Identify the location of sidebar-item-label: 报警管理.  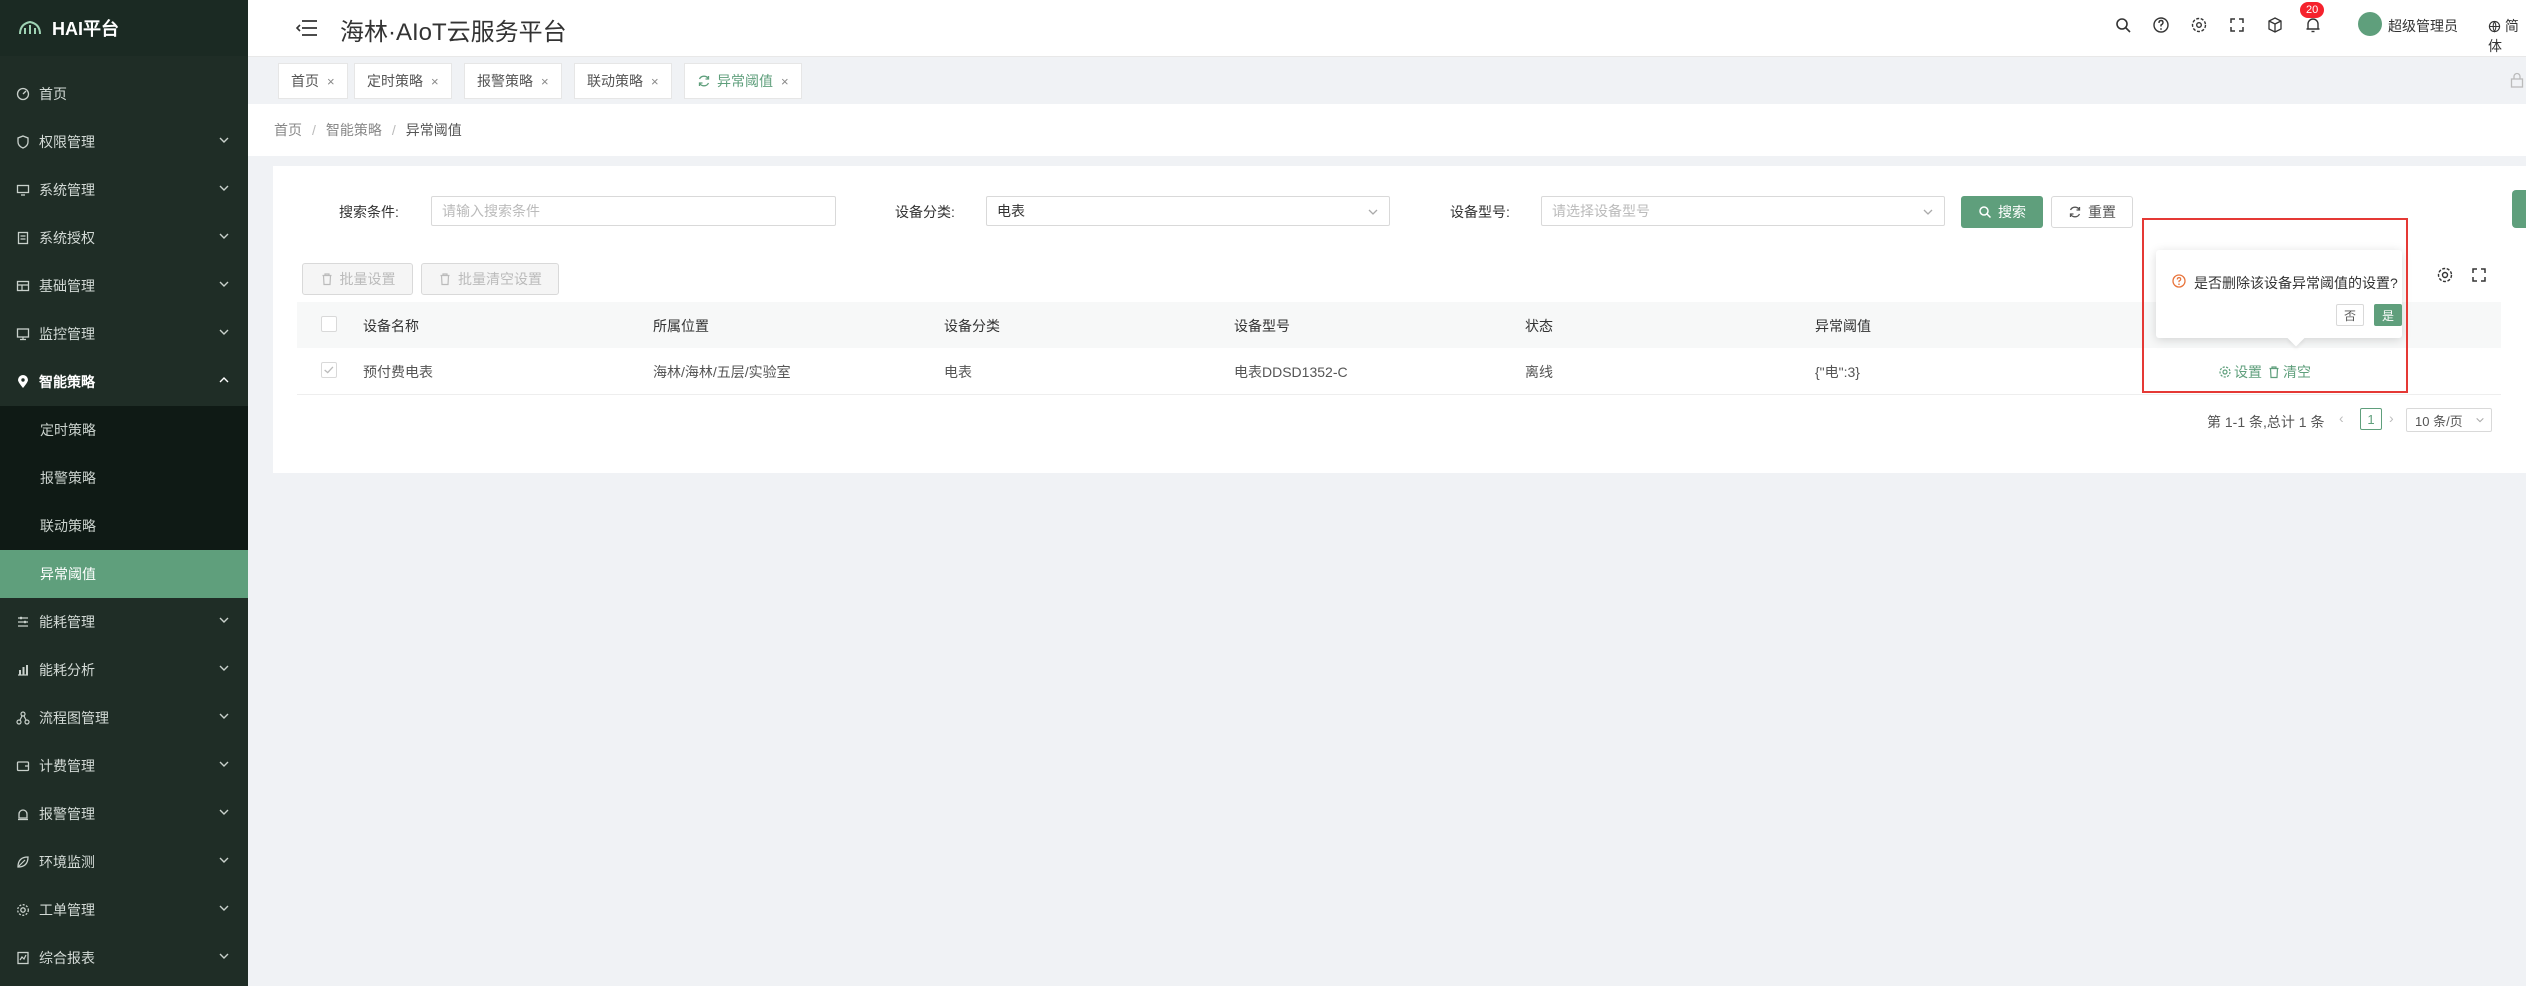
(67, 814).